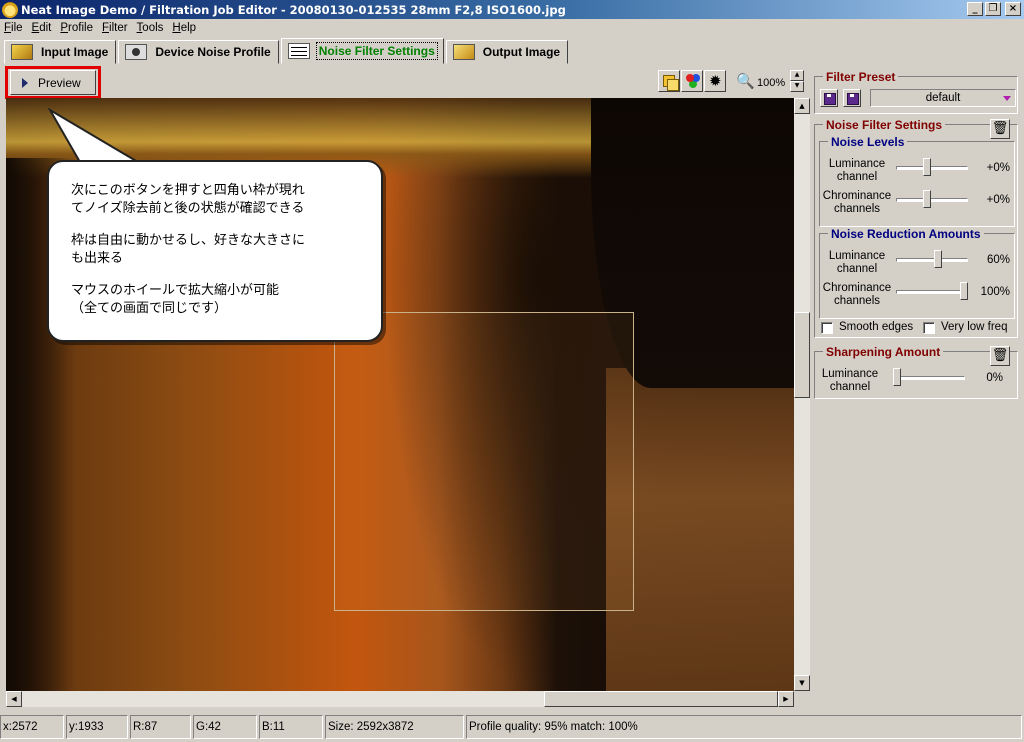  I want to click on callout-text: マウスのホイールで拡大縮小が可能 （全ての画面で同じです）, so click(175, 299).